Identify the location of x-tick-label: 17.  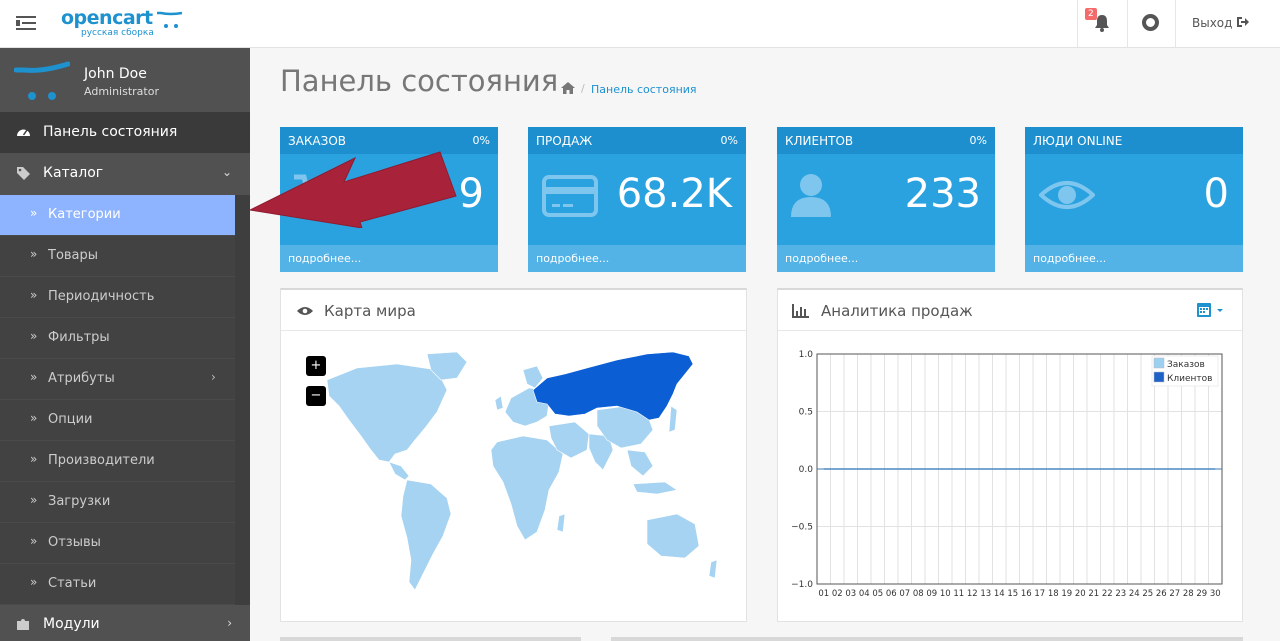
(1039, 594).